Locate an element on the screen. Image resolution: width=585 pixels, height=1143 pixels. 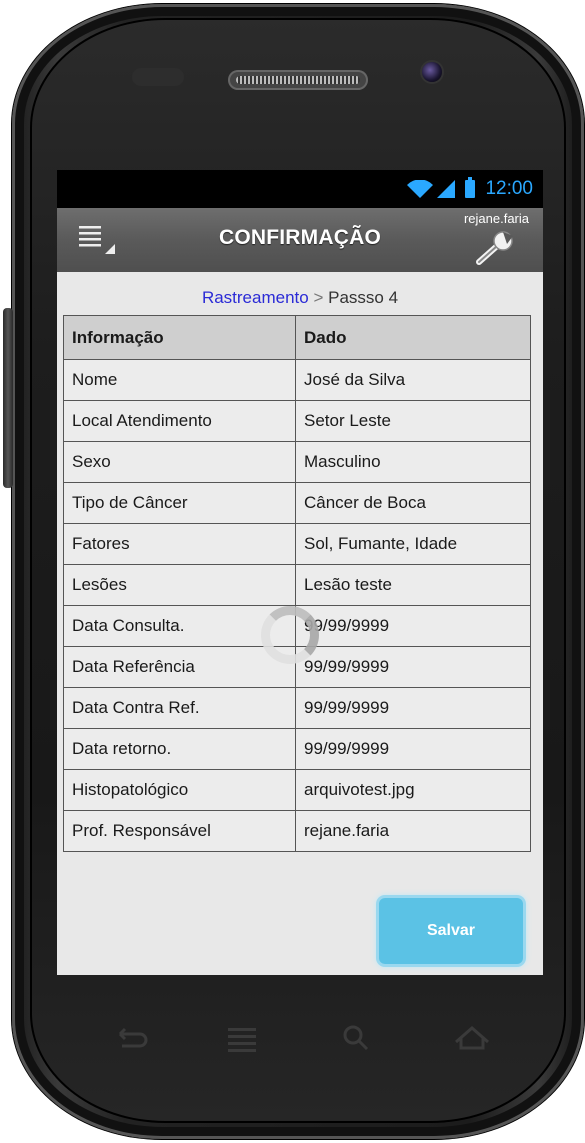
info-value-cell: Masculino is located at coordinates (413, 462).